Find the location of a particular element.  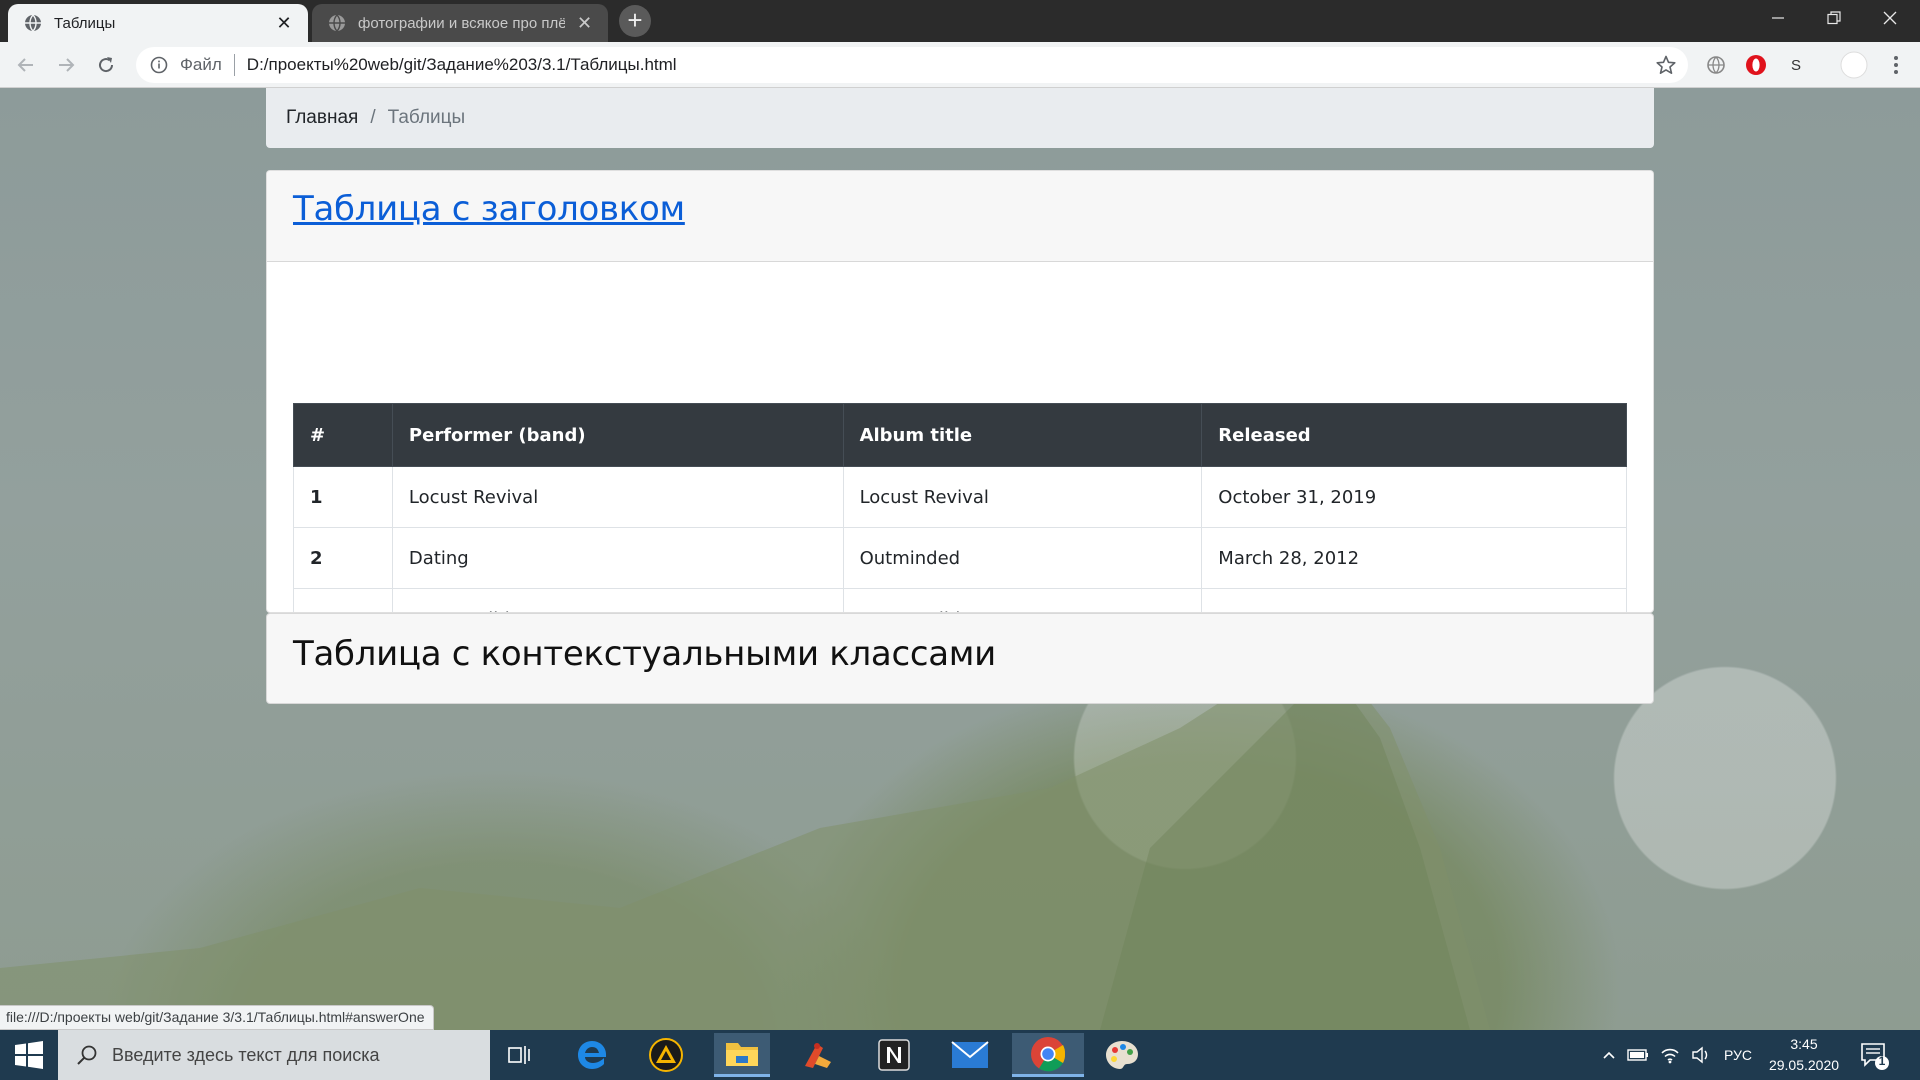

ccleaner-icon is located at coordinates (818, 1055).